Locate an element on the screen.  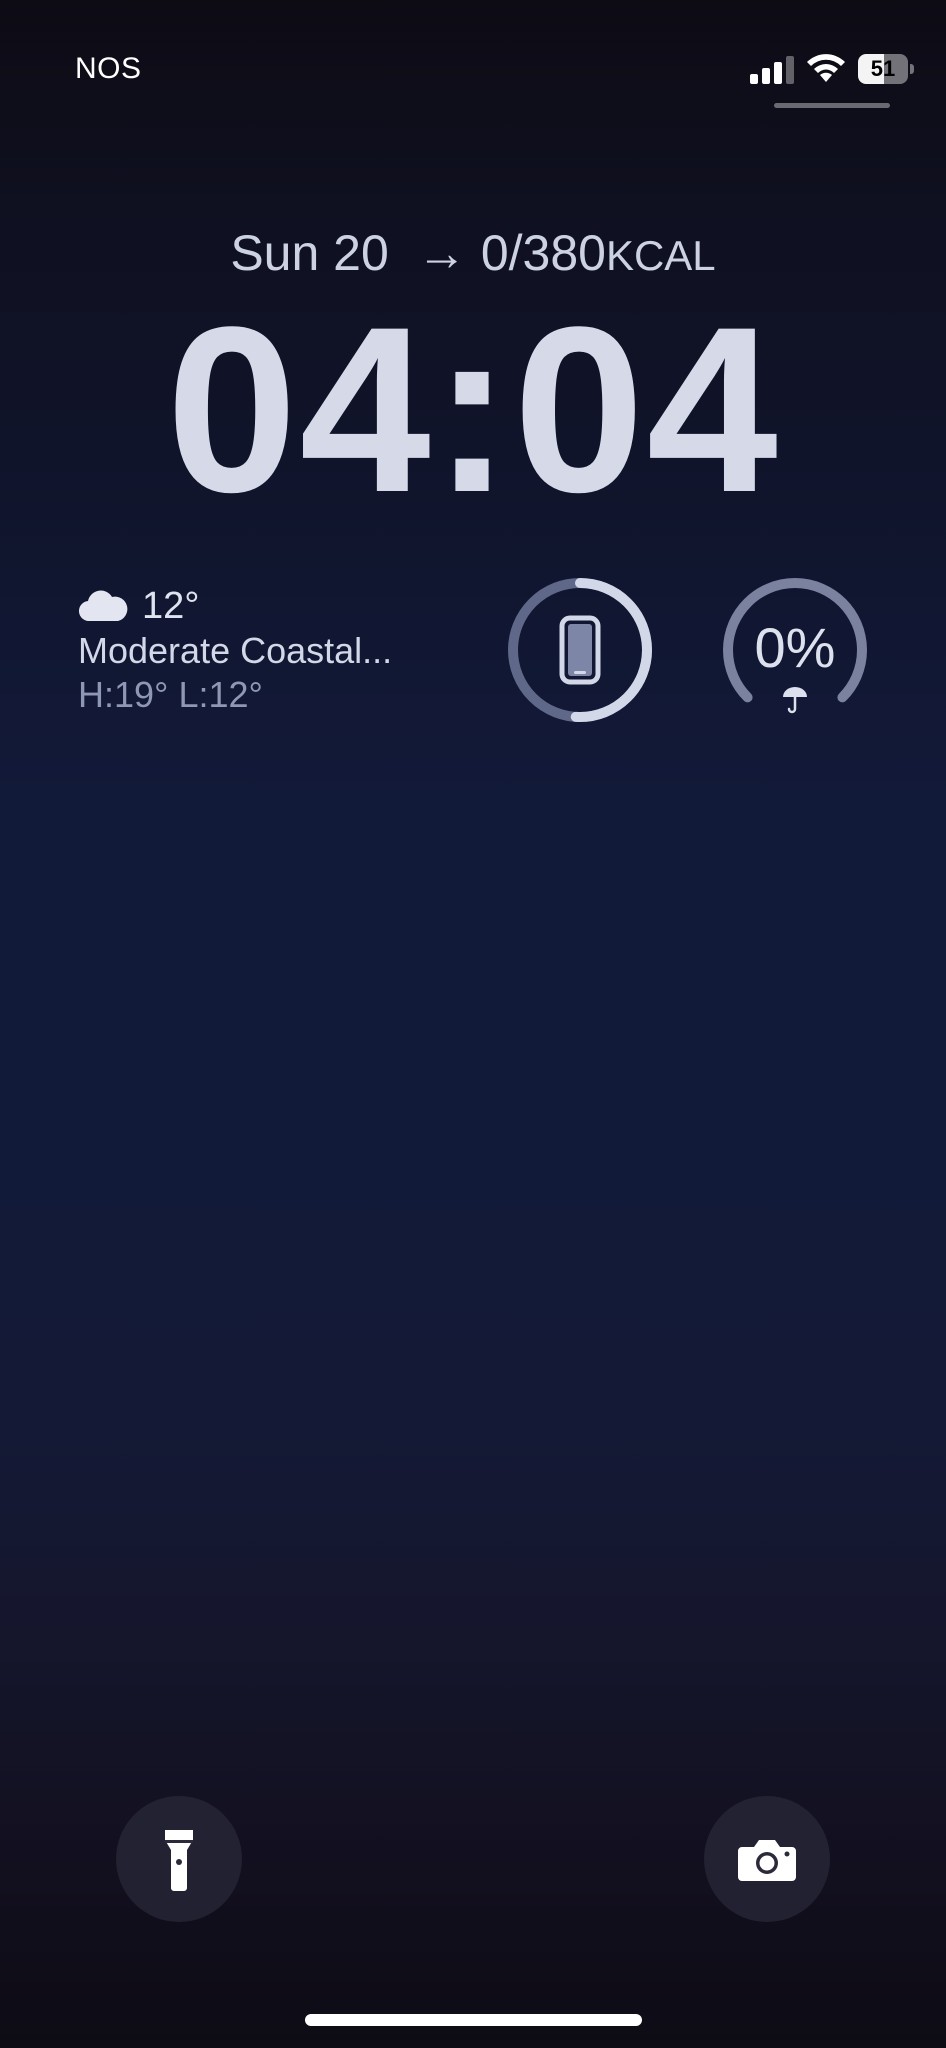
battery-indicator: 51 is located at coordinates (887, 69).